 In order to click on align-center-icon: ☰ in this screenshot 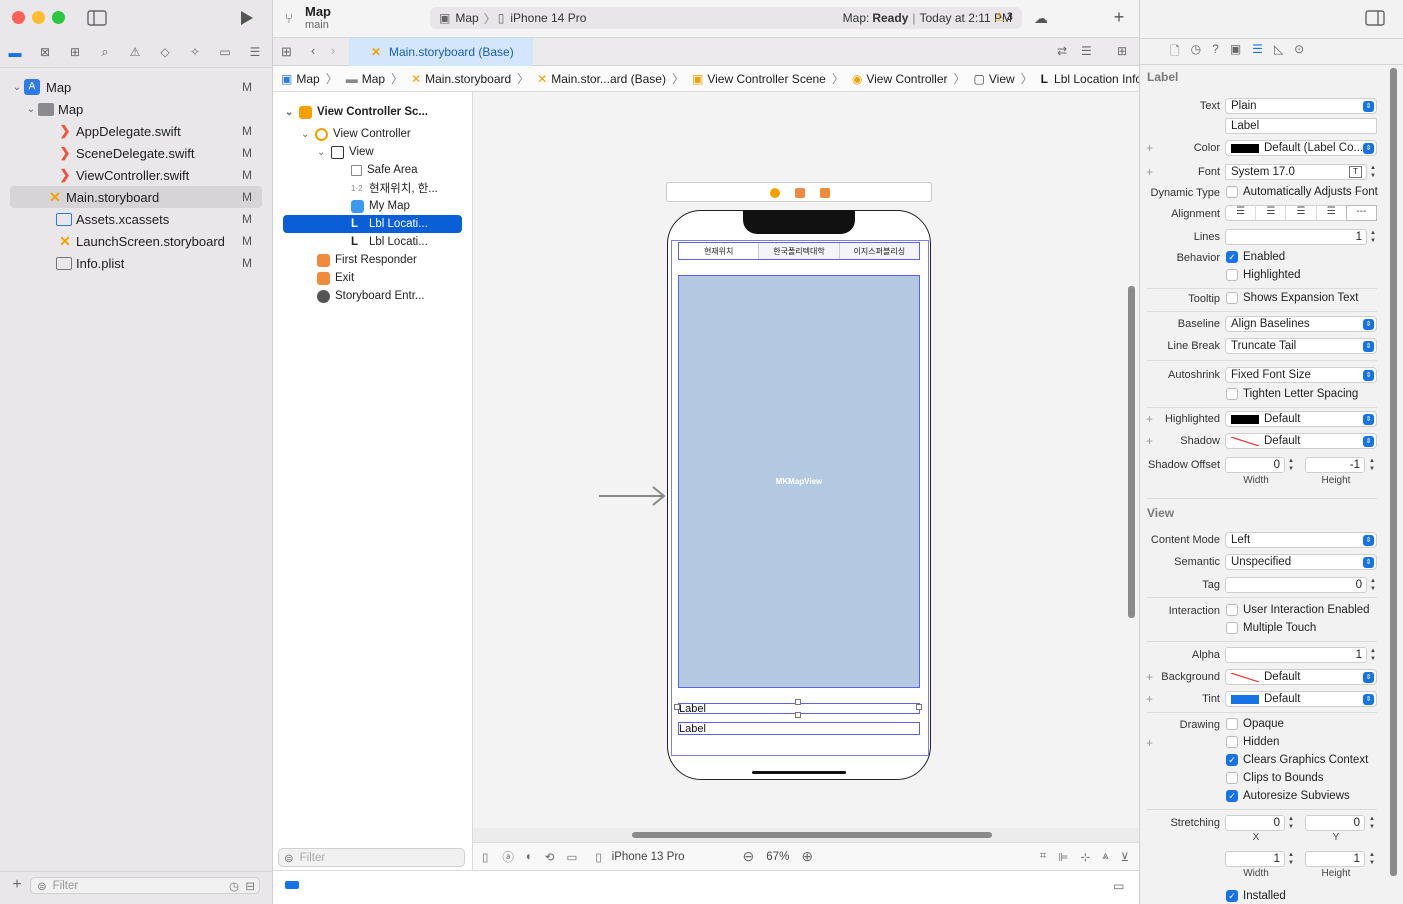, I will do `click(1271, 213)`.